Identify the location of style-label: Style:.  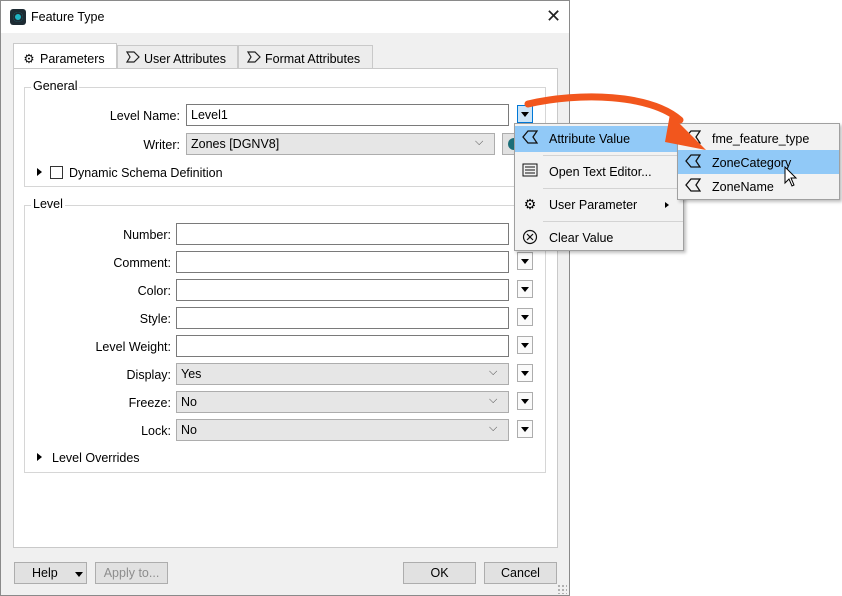
(155, 319).